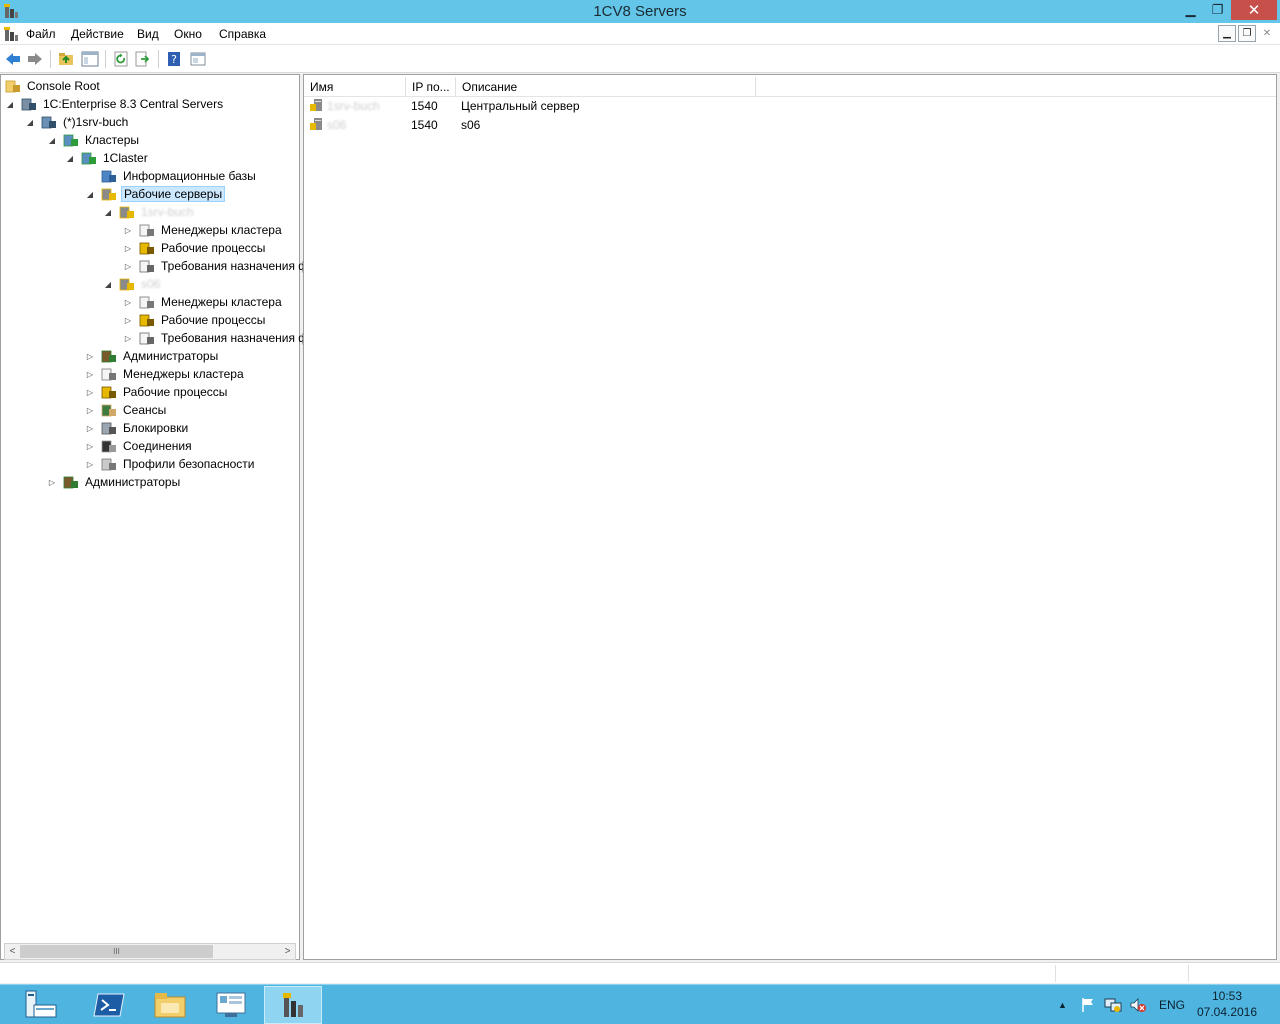 This screenshot has height=1024, width=1280. What do you see at coordinates (293, 1005) in the screenshot?
I see `1c-servers-icon` at bounding box center [293, 1005].